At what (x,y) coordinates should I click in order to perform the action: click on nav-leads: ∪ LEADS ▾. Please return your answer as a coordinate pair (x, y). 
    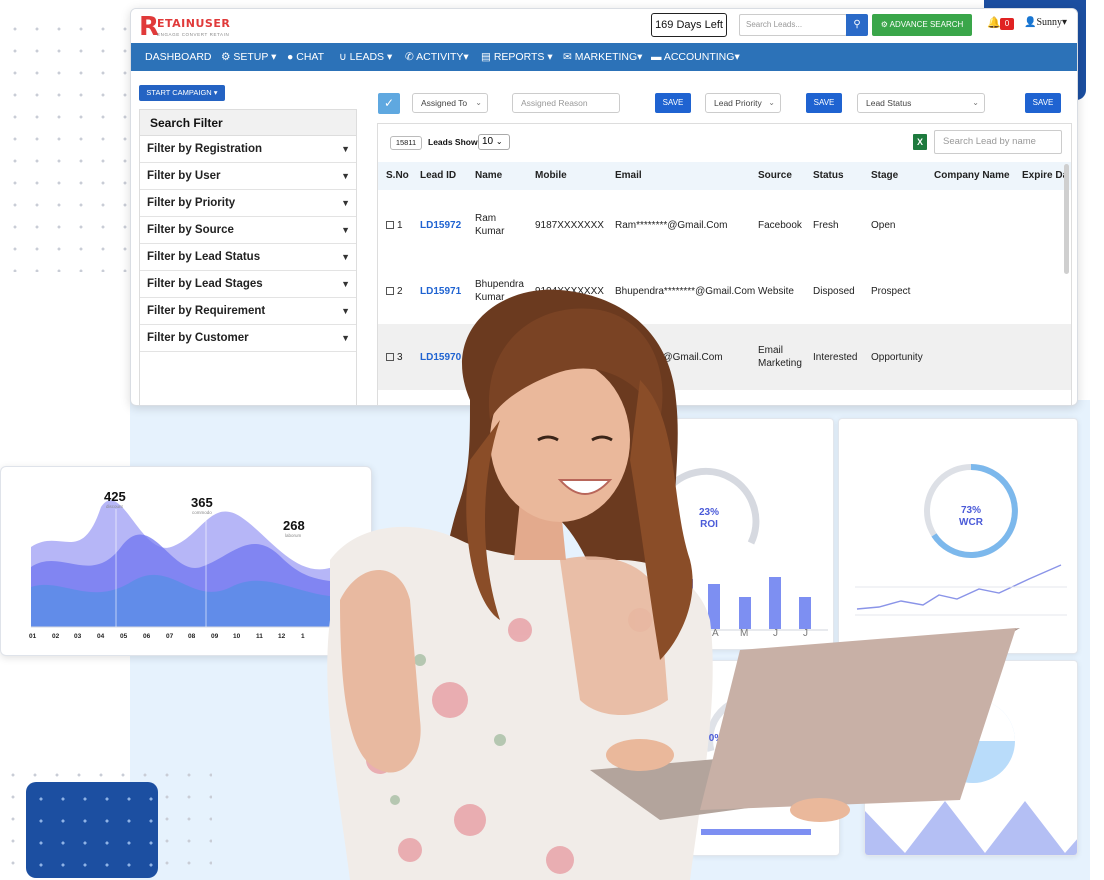
    Looking at the image, I should click on (365, 57).